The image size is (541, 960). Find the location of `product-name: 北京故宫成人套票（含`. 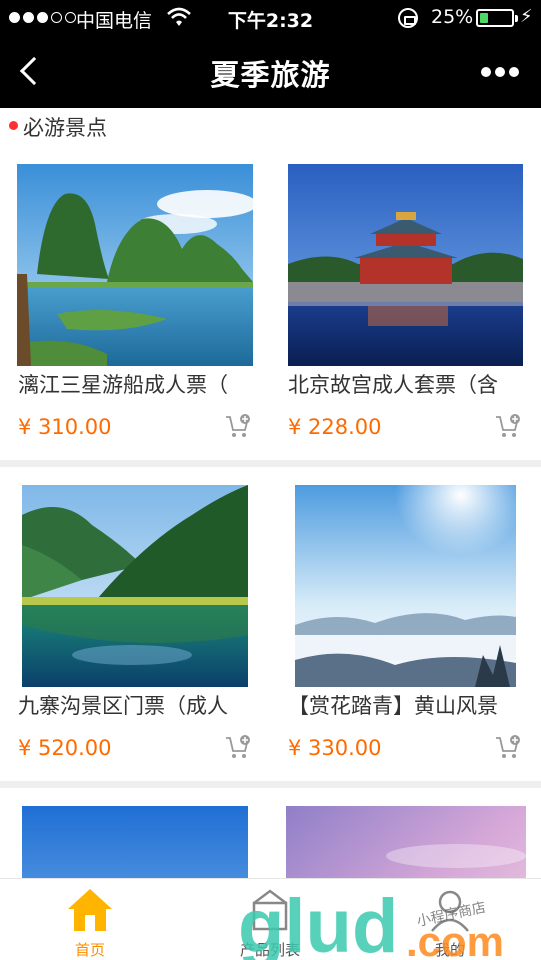

product-name: 北京故宫成人套票（含 is located at coordinates (393, 385).